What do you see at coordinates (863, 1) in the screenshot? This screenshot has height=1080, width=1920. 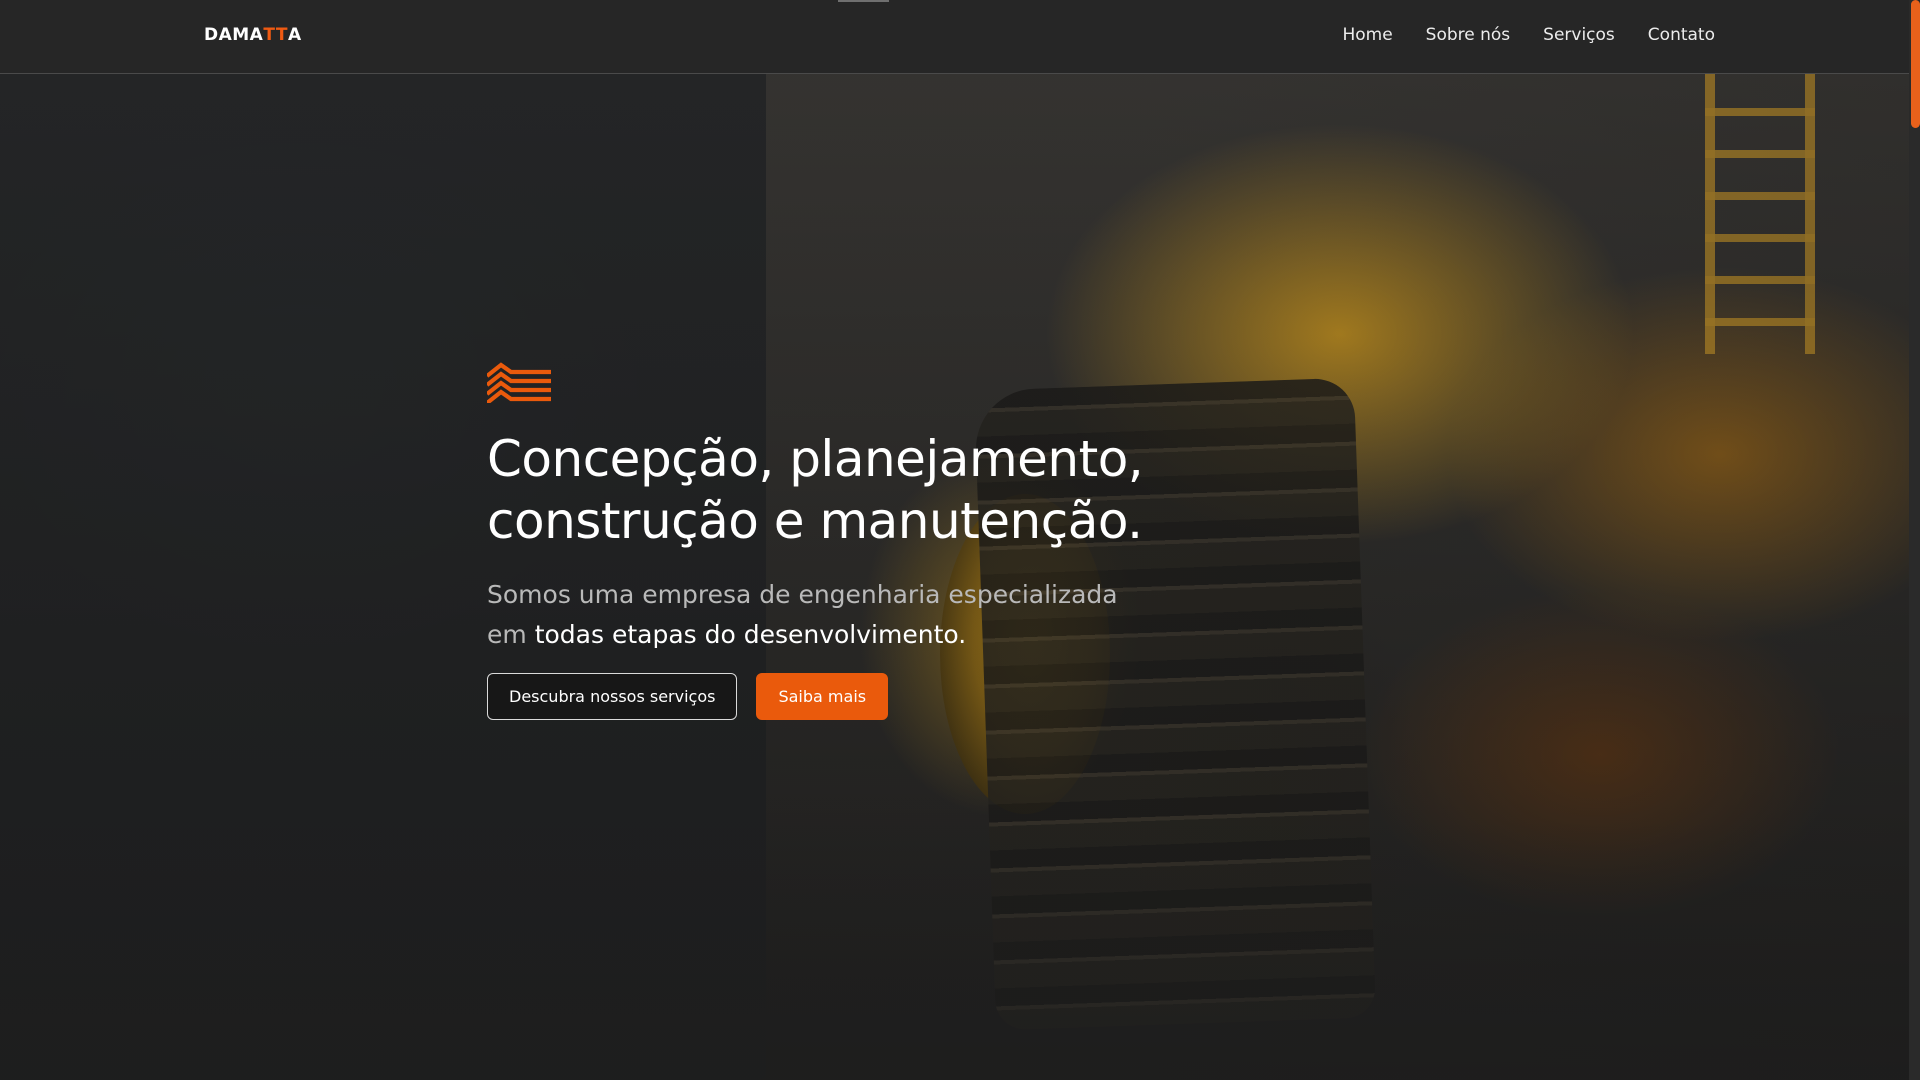 I see `top-indicator-line` at bounding box center [863, 1].